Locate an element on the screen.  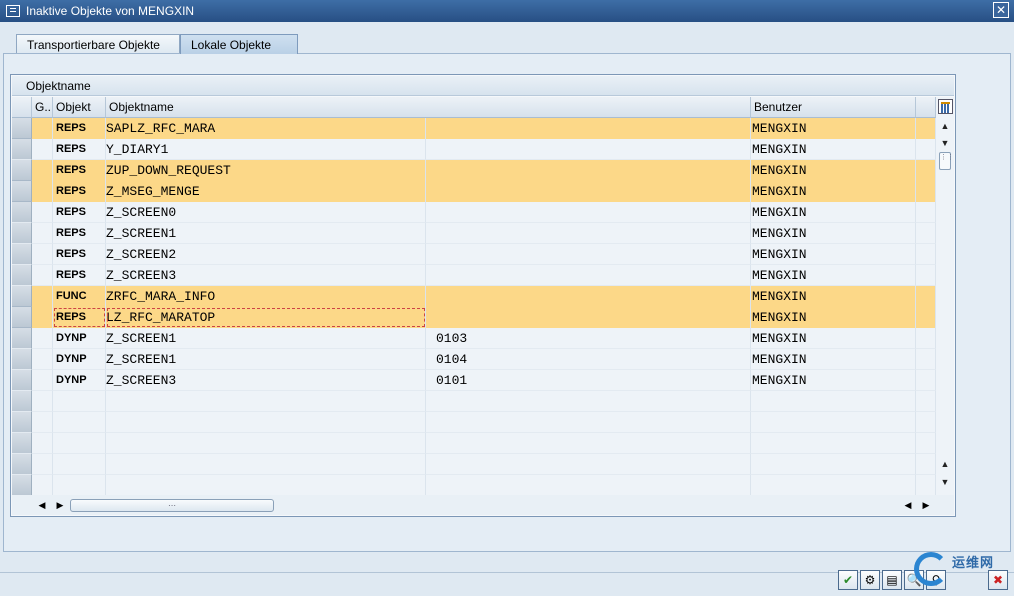
cell-objektname: Z_MSEG_MENGE is located at coordinates (266, 191).